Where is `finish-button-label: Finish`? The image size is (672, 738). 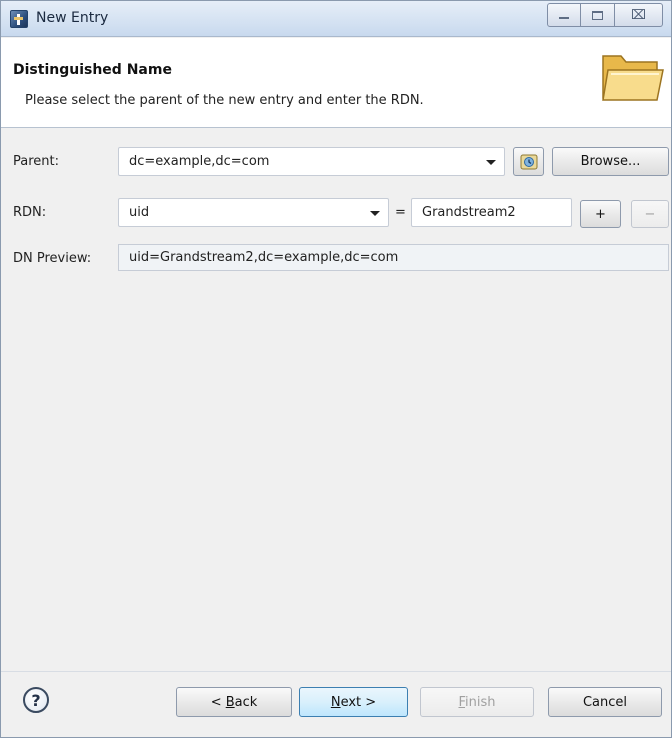
finish-button-label: Finish is located at coordinates (476, 702).